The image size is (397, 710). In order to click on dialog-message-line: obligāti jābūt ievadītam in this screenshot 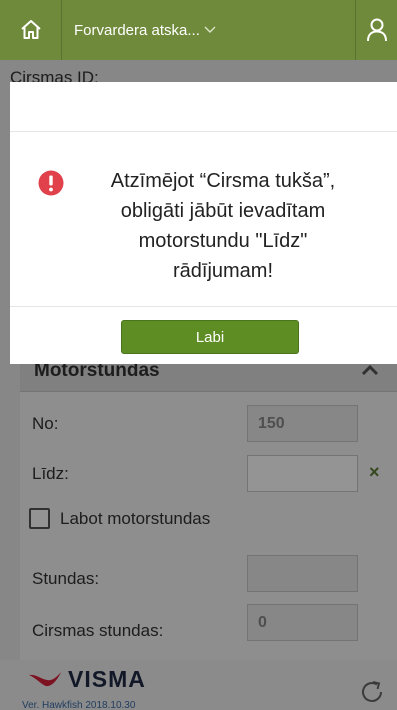, I will do `click(223, 211)`.